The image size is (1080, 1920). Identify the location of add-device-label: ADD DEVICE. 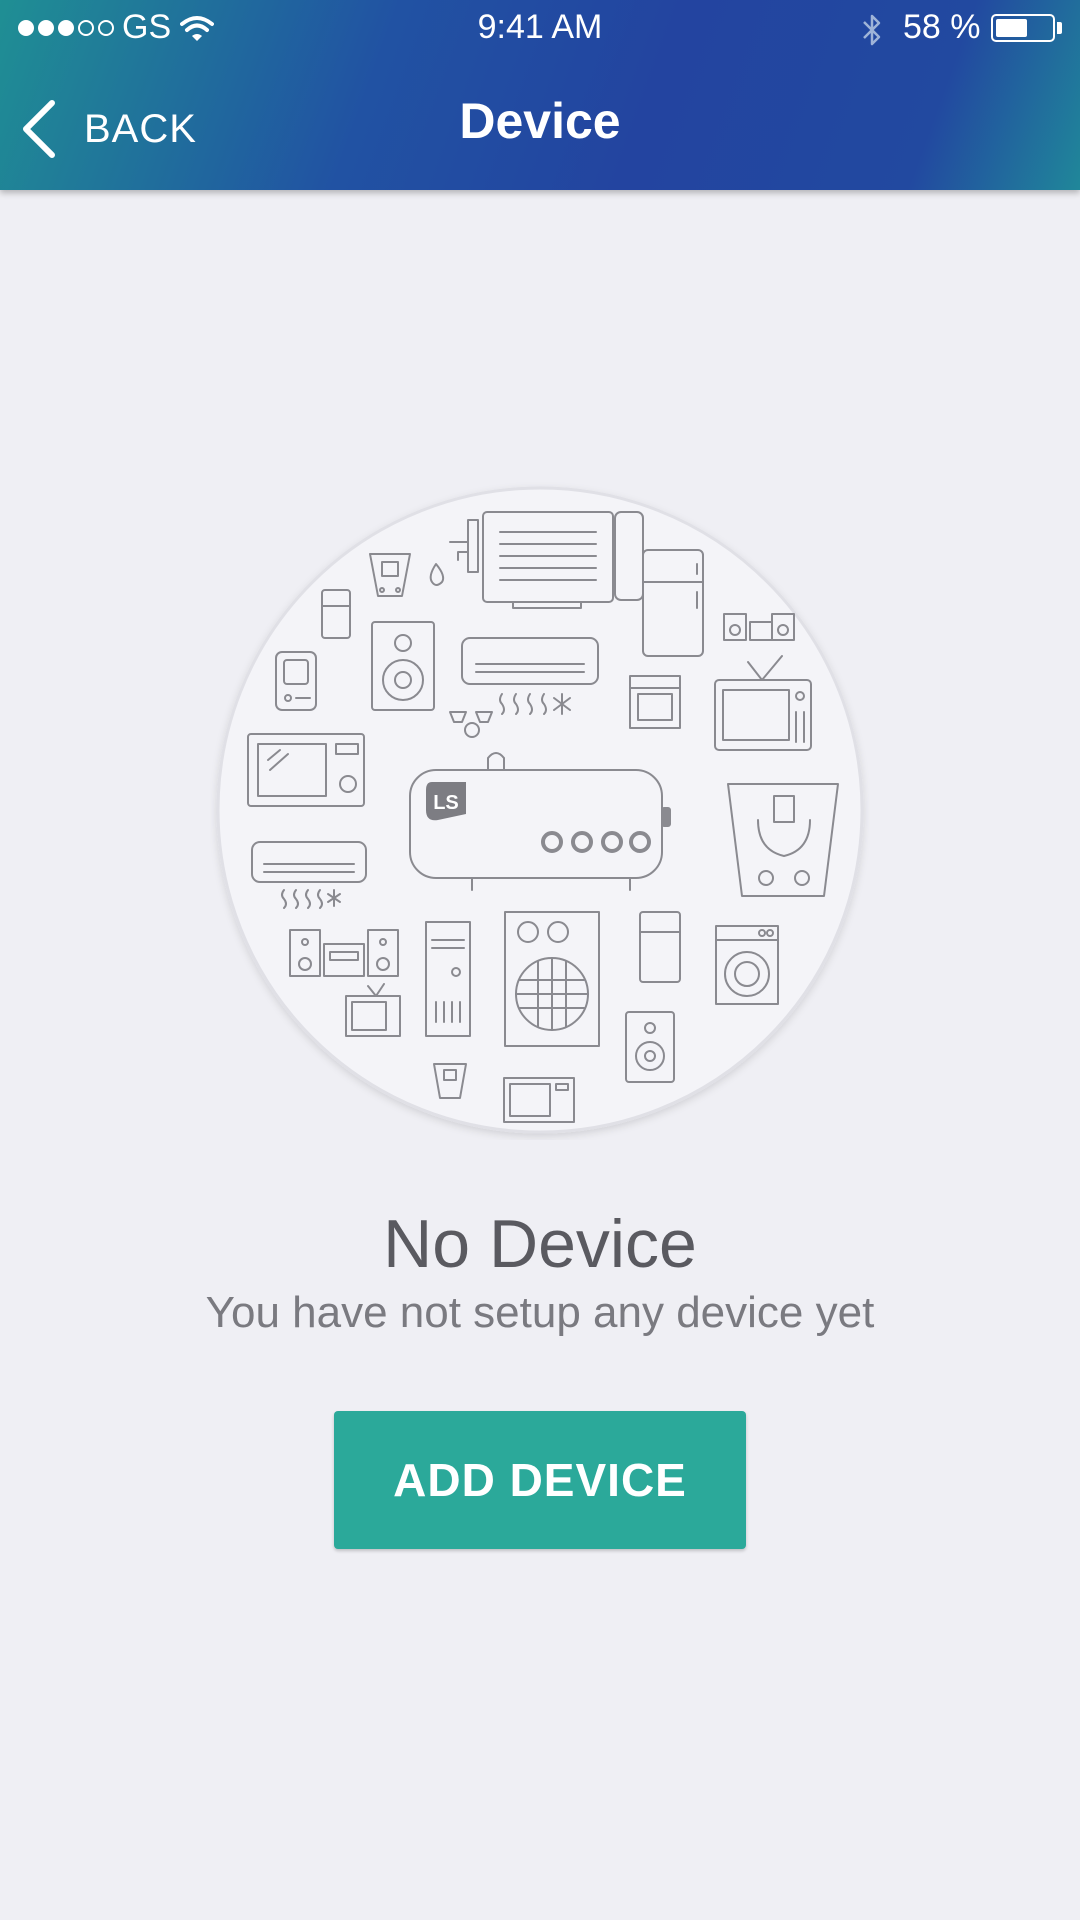
(540, 1480).